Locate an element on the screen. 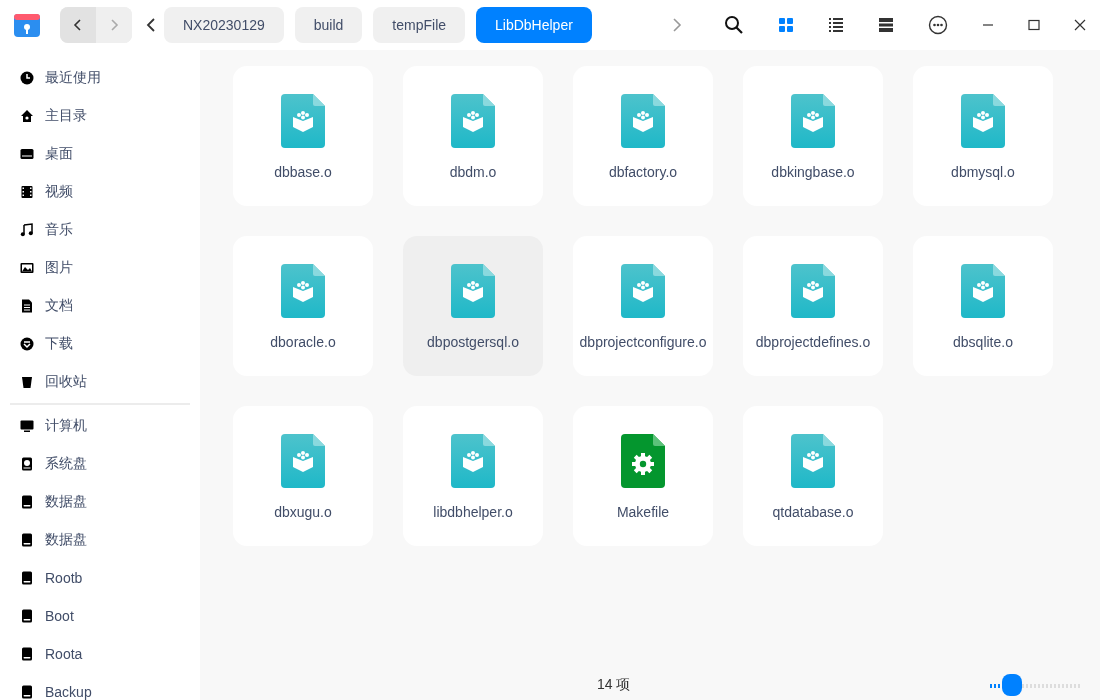  file-name: dbbase.o is located at coordinates (303, 172).